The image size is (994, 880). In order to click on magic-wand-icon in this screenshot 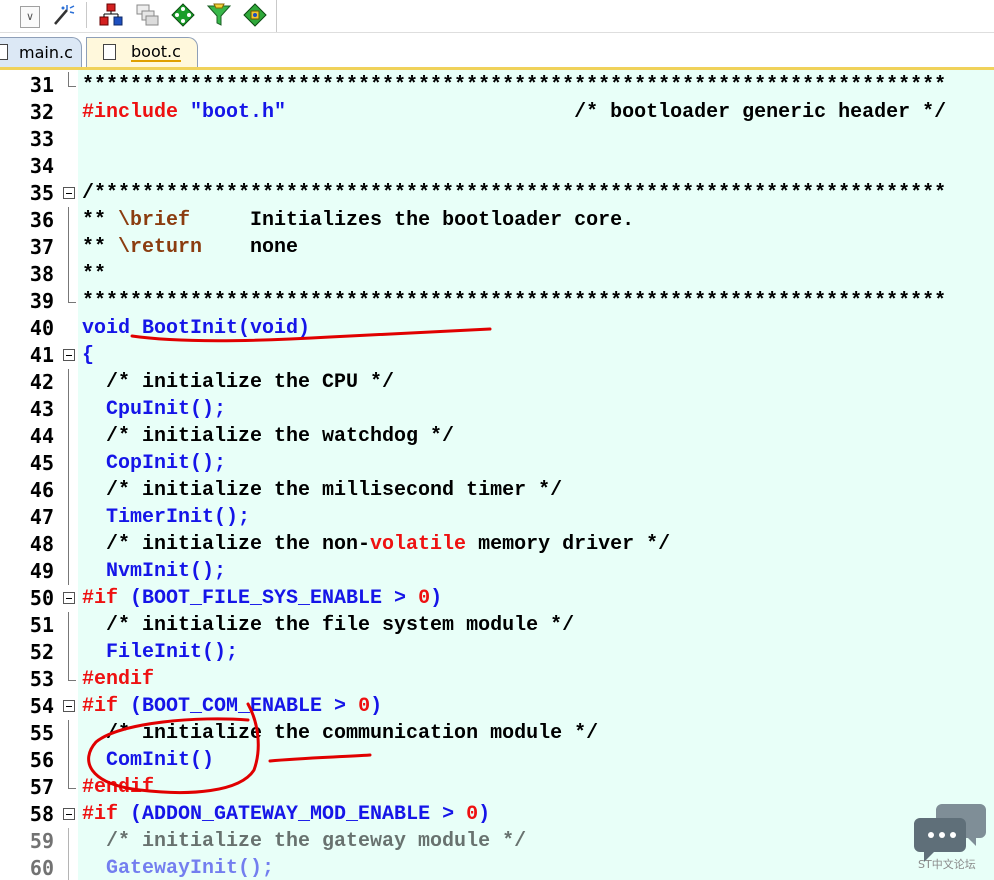, I will do `click(63, 15)`.